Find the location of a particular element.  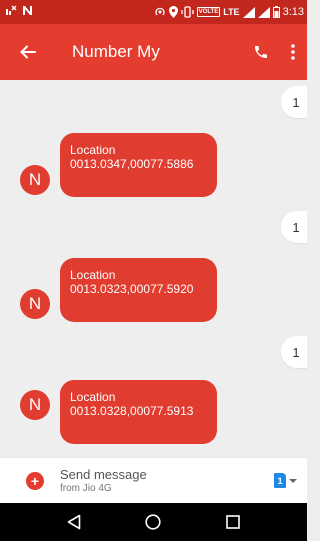

received-message: Location 0013.0347,00077.5886 is located at coordinates (138, 165).